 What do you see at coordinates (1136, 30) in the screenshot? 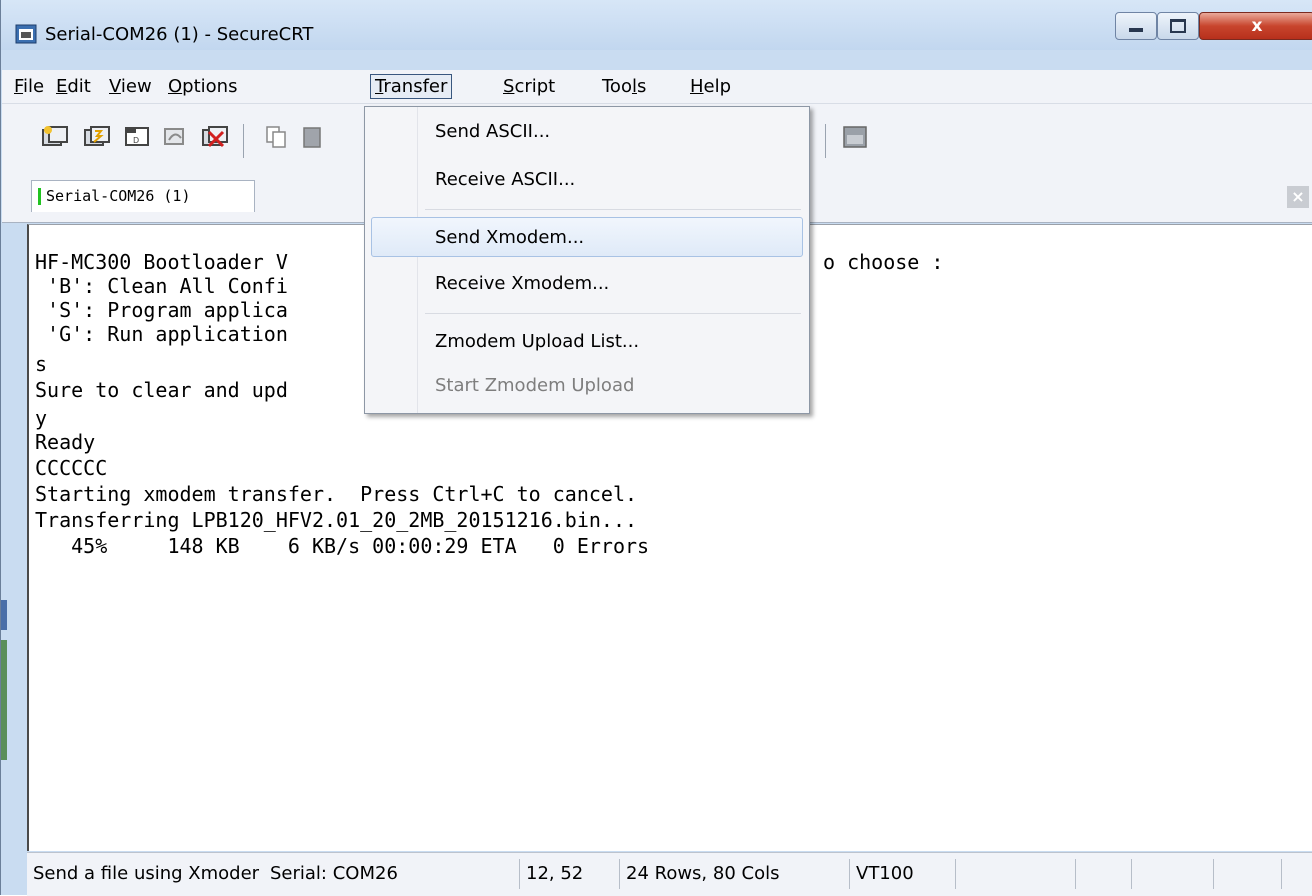
I see `minimize-icon` at bounding box center [1136, 30].